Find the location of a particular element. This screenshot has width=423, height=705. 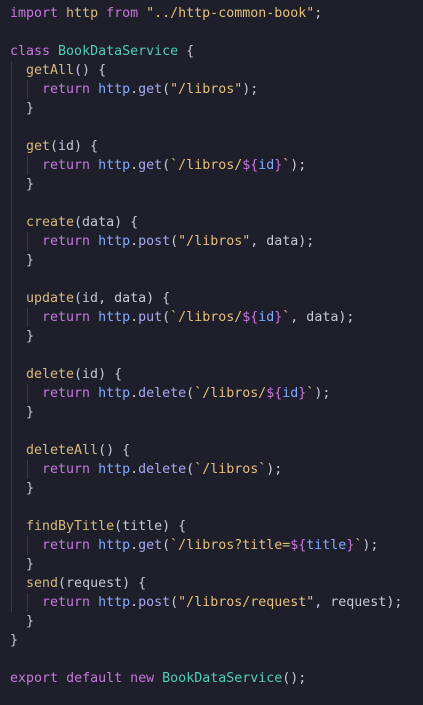

code-token: title is located at coordinates (326, 545).